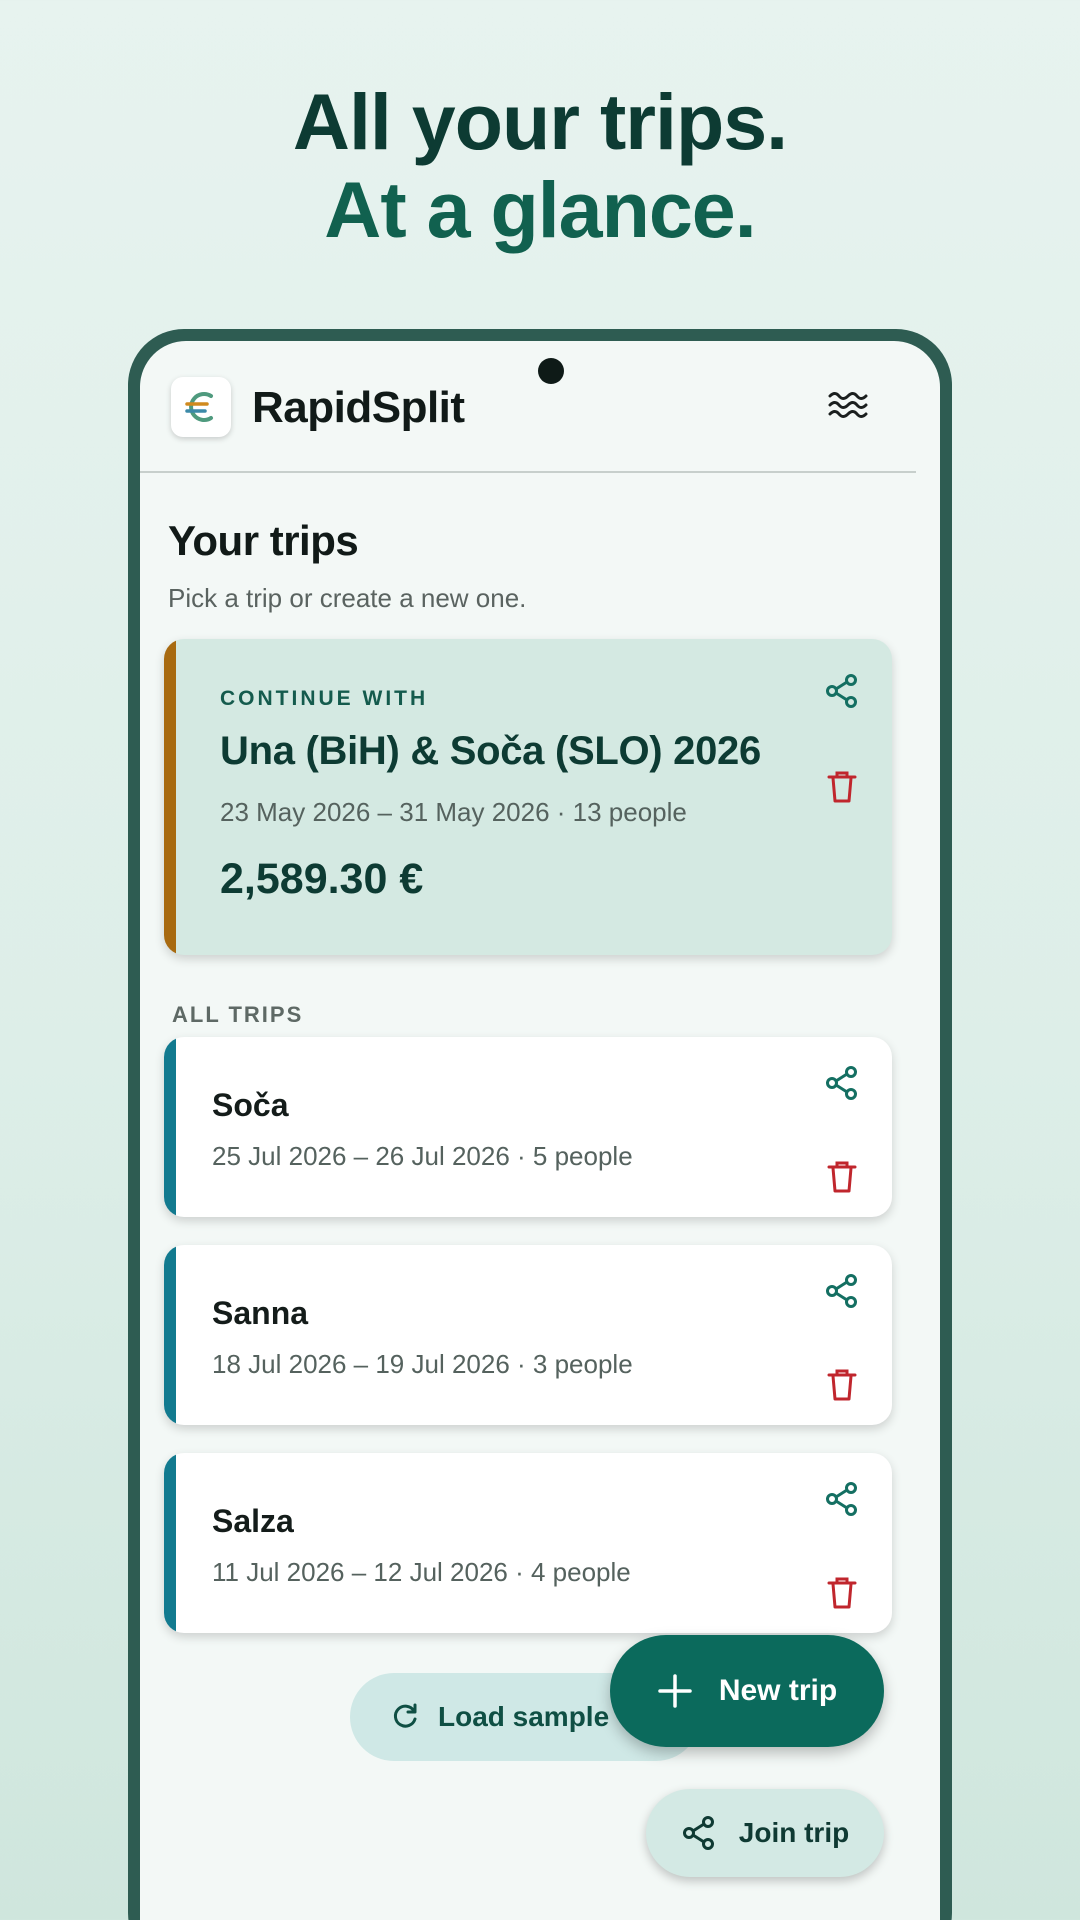  What do you see at coordinates (540, 406) in the screenshot?
I see `app-bar: RapidSplit` at bounding box center [540, 406].